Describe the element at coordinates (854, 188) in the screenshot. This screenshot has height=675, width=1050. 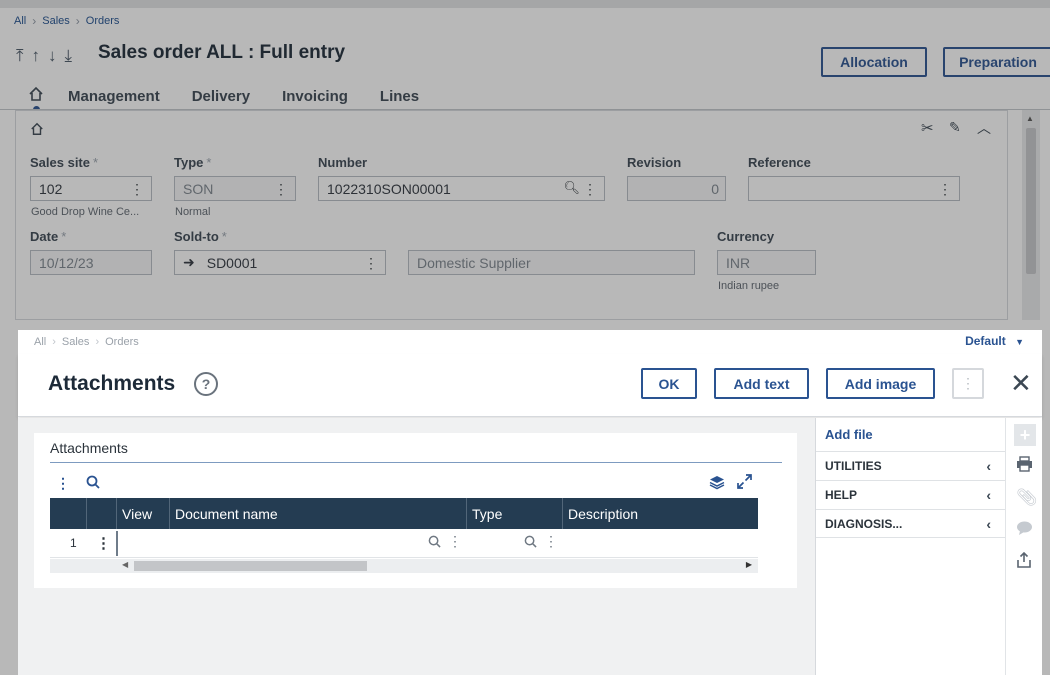
I see `reference-field: ⋮` at that location.